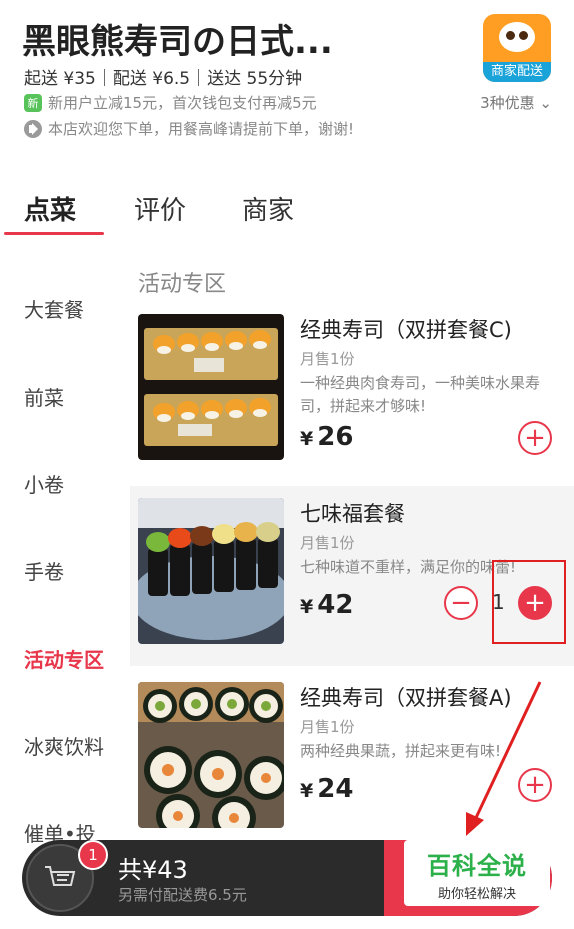 The width and height of the screenshot is (574, 929). I want to click on watermark-subtitle: 助你轻松解决, so click(476, 894).